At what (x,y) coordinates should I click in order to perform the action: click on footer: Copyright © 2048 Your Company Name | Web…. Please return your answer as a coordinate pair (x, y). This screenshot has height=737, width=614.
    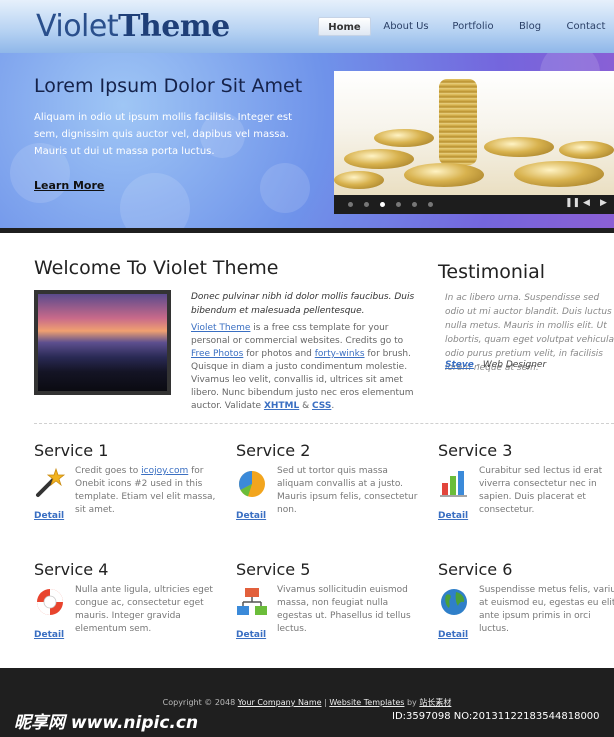
    Looking at the image, I should click on (307, 702).